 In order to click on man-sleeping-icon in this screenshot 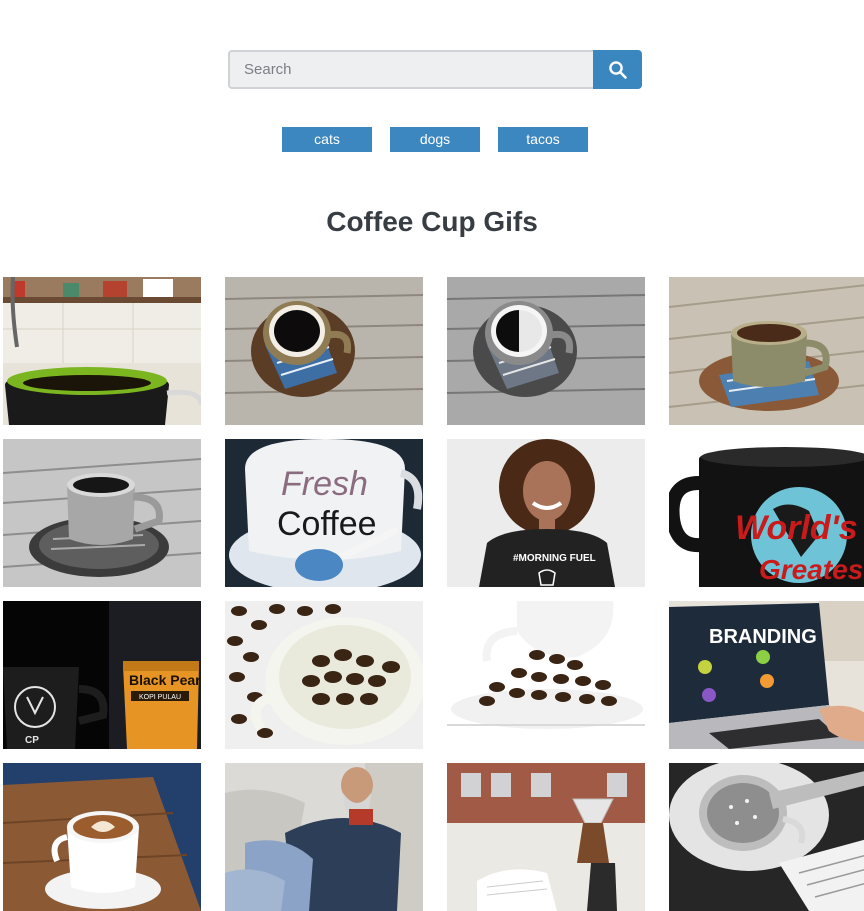, I will do `click(324, 837)`.